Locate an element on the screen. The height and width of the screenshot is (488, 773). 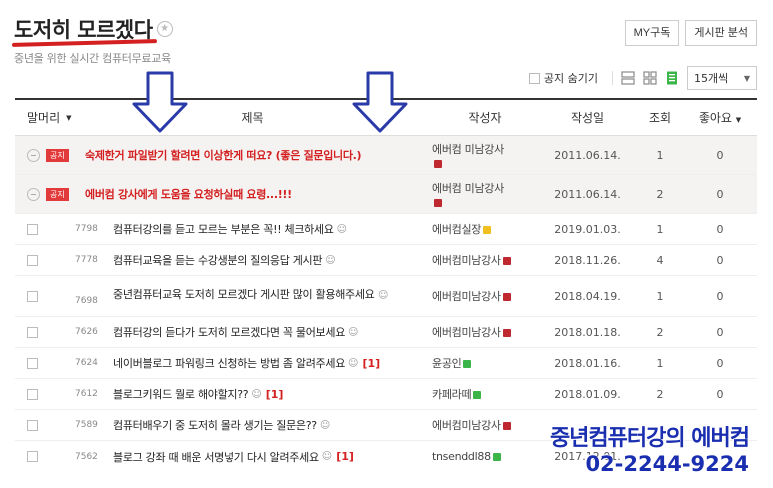
per-page-select: 15개씩 ▼ is located at coordinates (722, 78).